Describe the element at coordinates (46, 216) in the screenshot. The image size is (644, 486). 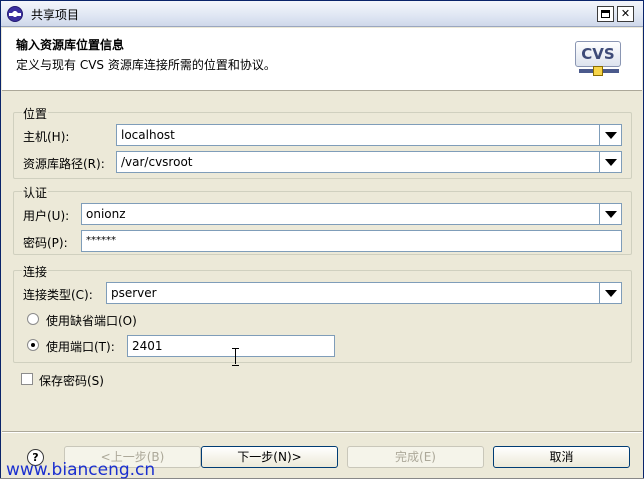
I see `user-label: 用户(U):` at that location.